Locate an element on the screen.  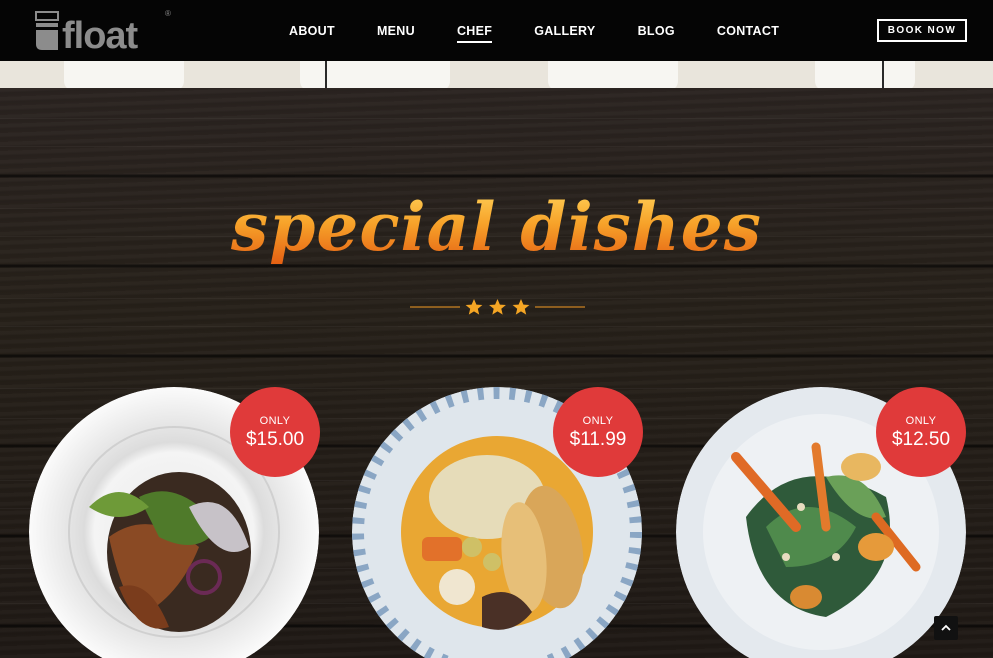
price-value: $11.99 is located at coordinates (598, 439).